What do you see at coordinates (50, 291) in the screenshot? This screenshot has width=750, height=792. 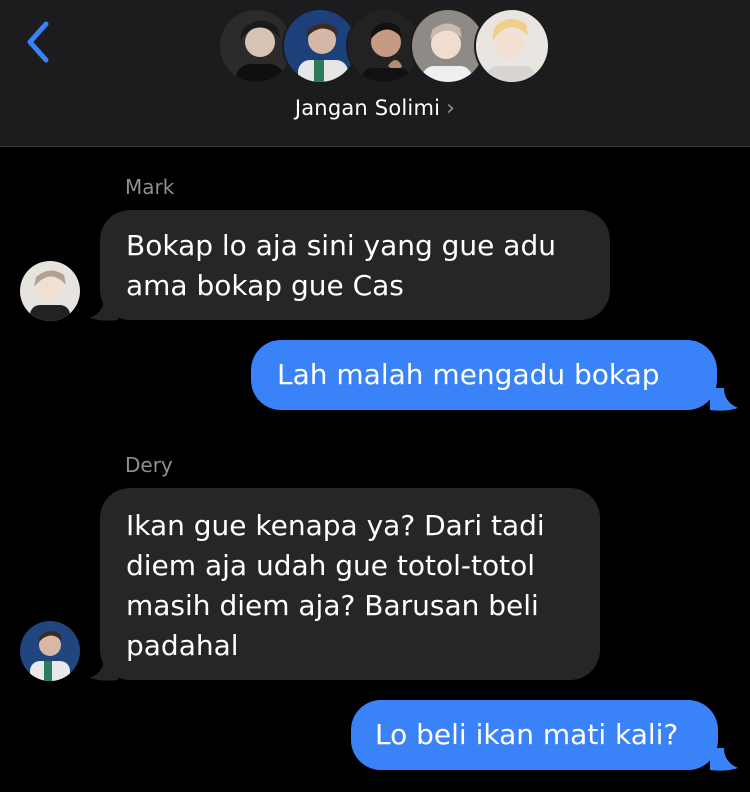 I see `avatar-mark` at bounding box center [50, 291].